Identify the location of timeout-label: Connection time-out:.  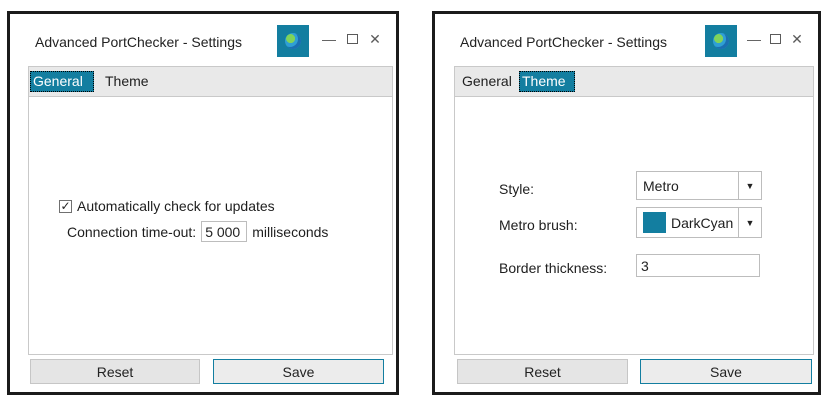
(132, 231).